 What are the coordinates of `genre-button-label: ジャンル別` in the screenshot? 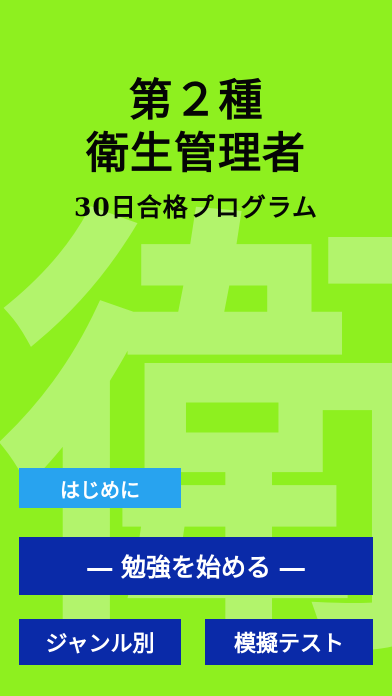 It's located at (100, 644).